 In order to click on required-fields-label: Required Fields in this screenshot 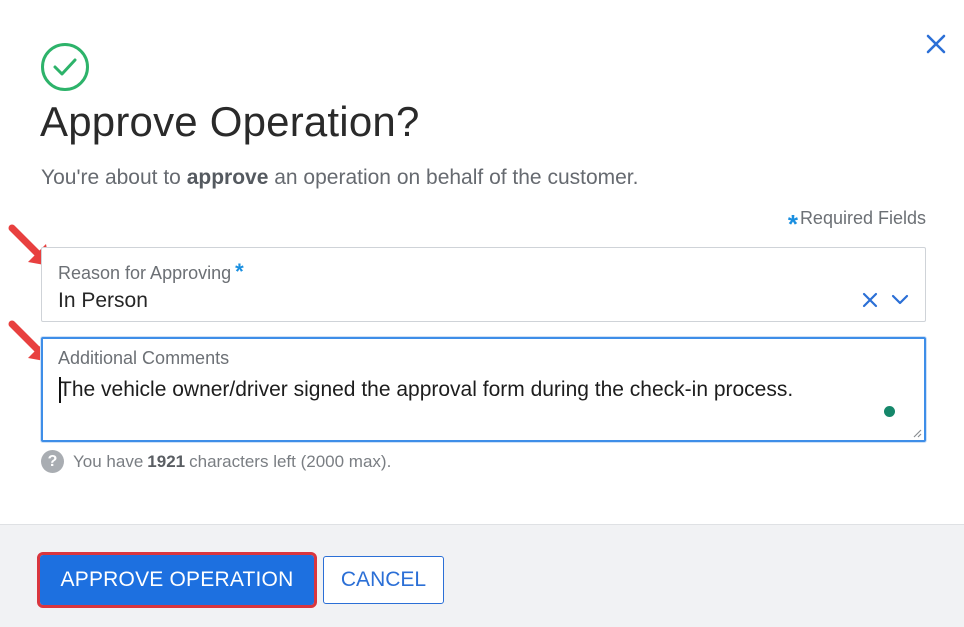, I will do `click(862, 218)`.